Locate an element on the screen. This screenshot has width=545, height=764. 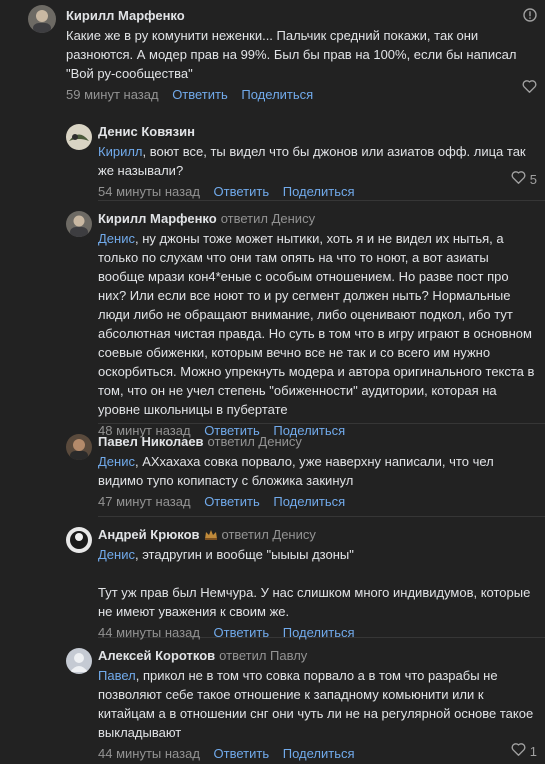
like-count: 5 is located at coordinates (533, 179).